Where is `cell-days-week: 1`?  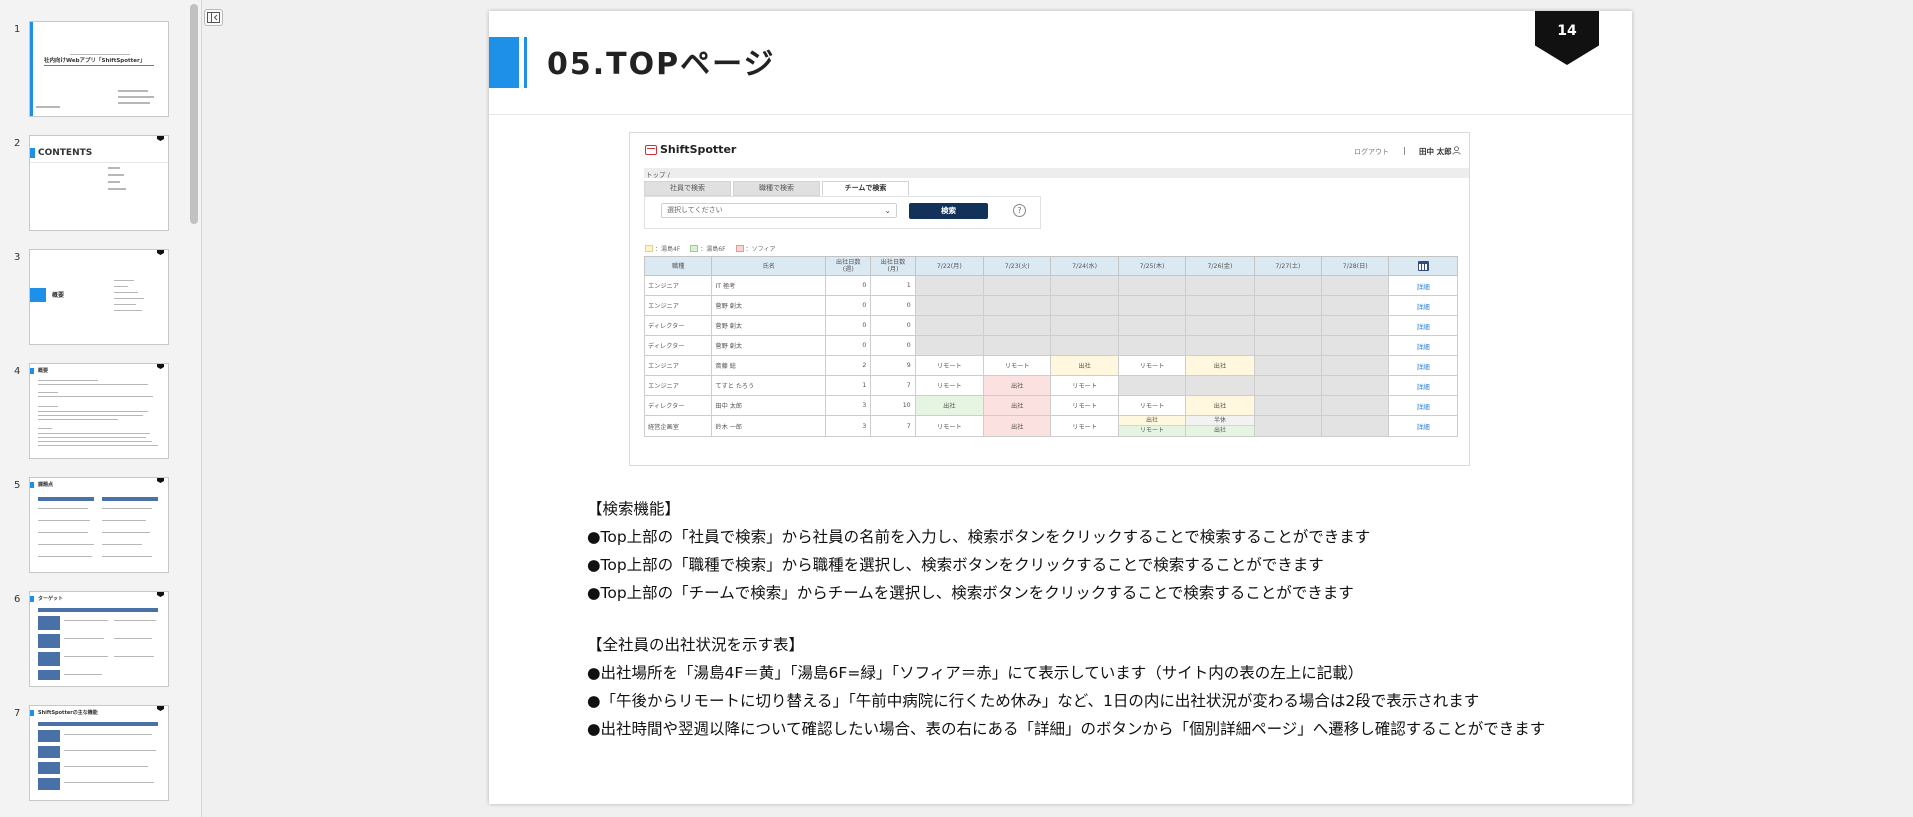 cell-days-week: 1 is located at coordinates (848, 385).